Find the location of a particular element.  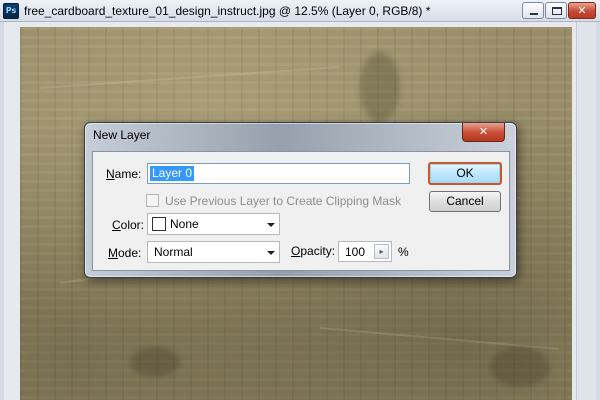

maximize-icon is located at coordinates (557, 11).